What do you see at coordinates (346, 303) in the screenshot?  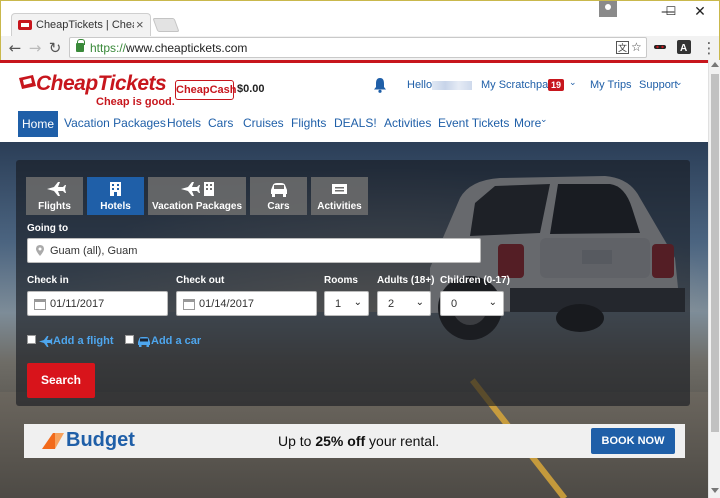 I see `rooms-select: 1 ⌄` at bounding box center [346, 303].